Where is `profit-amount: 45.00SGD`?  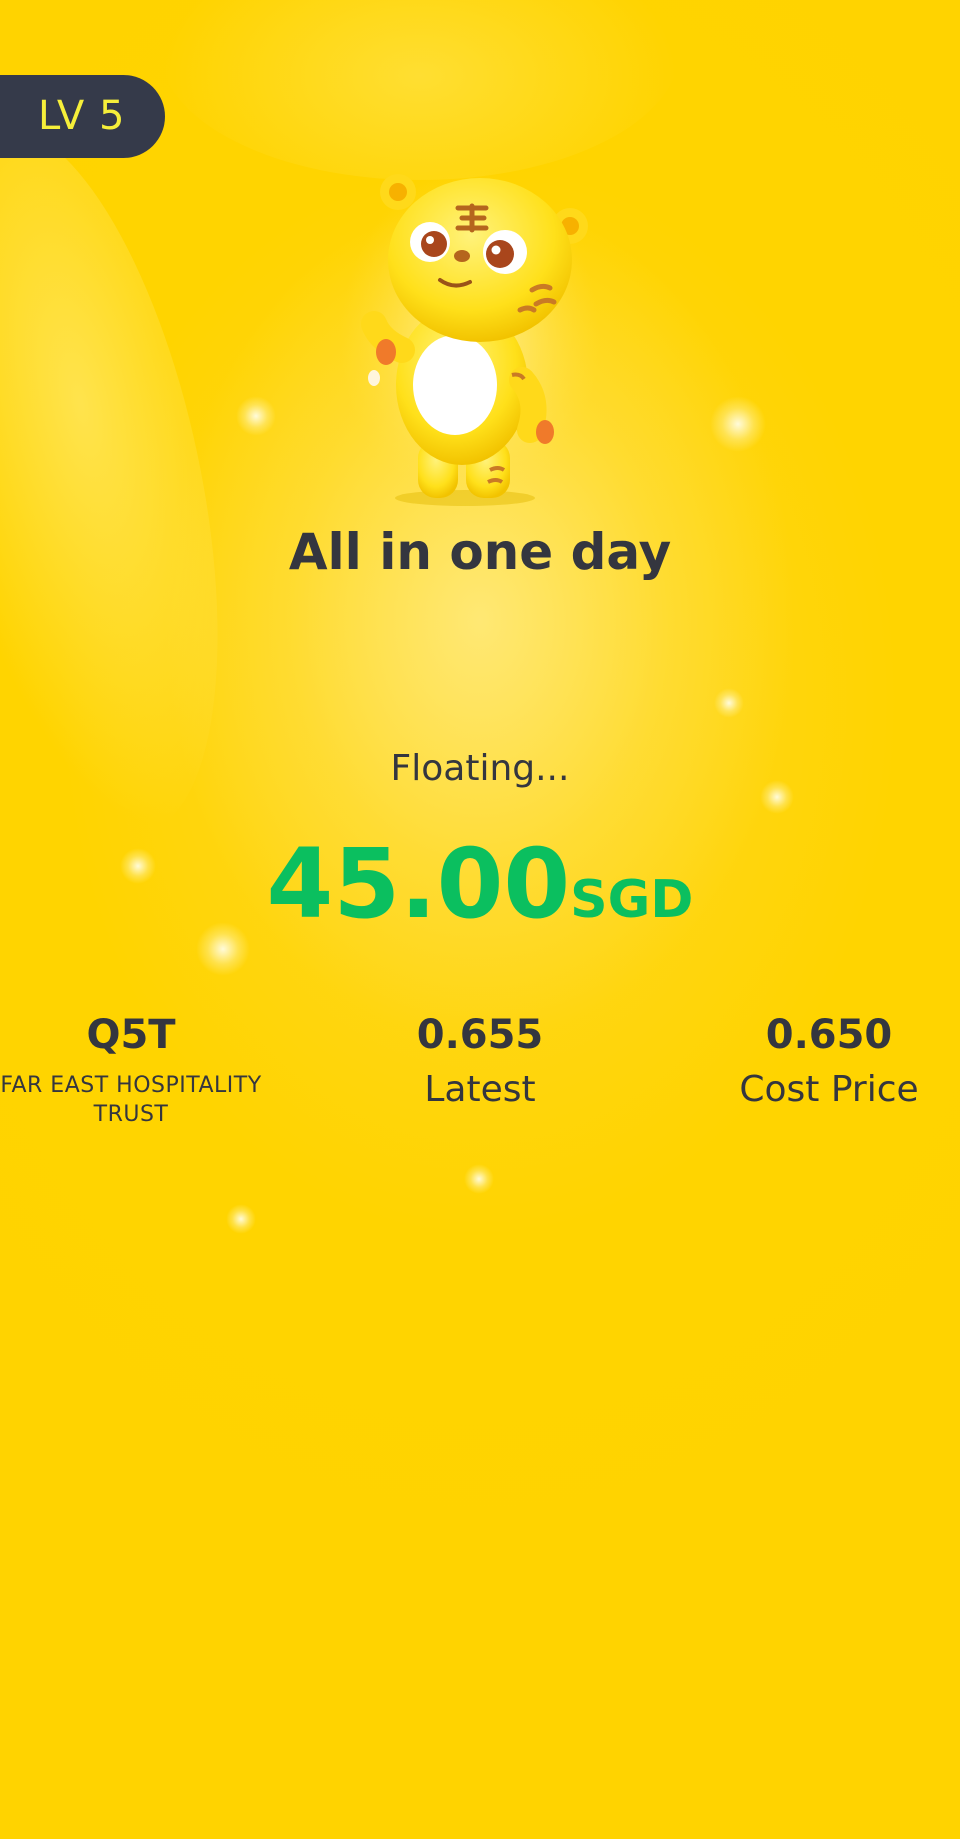 profit-amount: 45.00SGD is located at coordinates (480, 884).